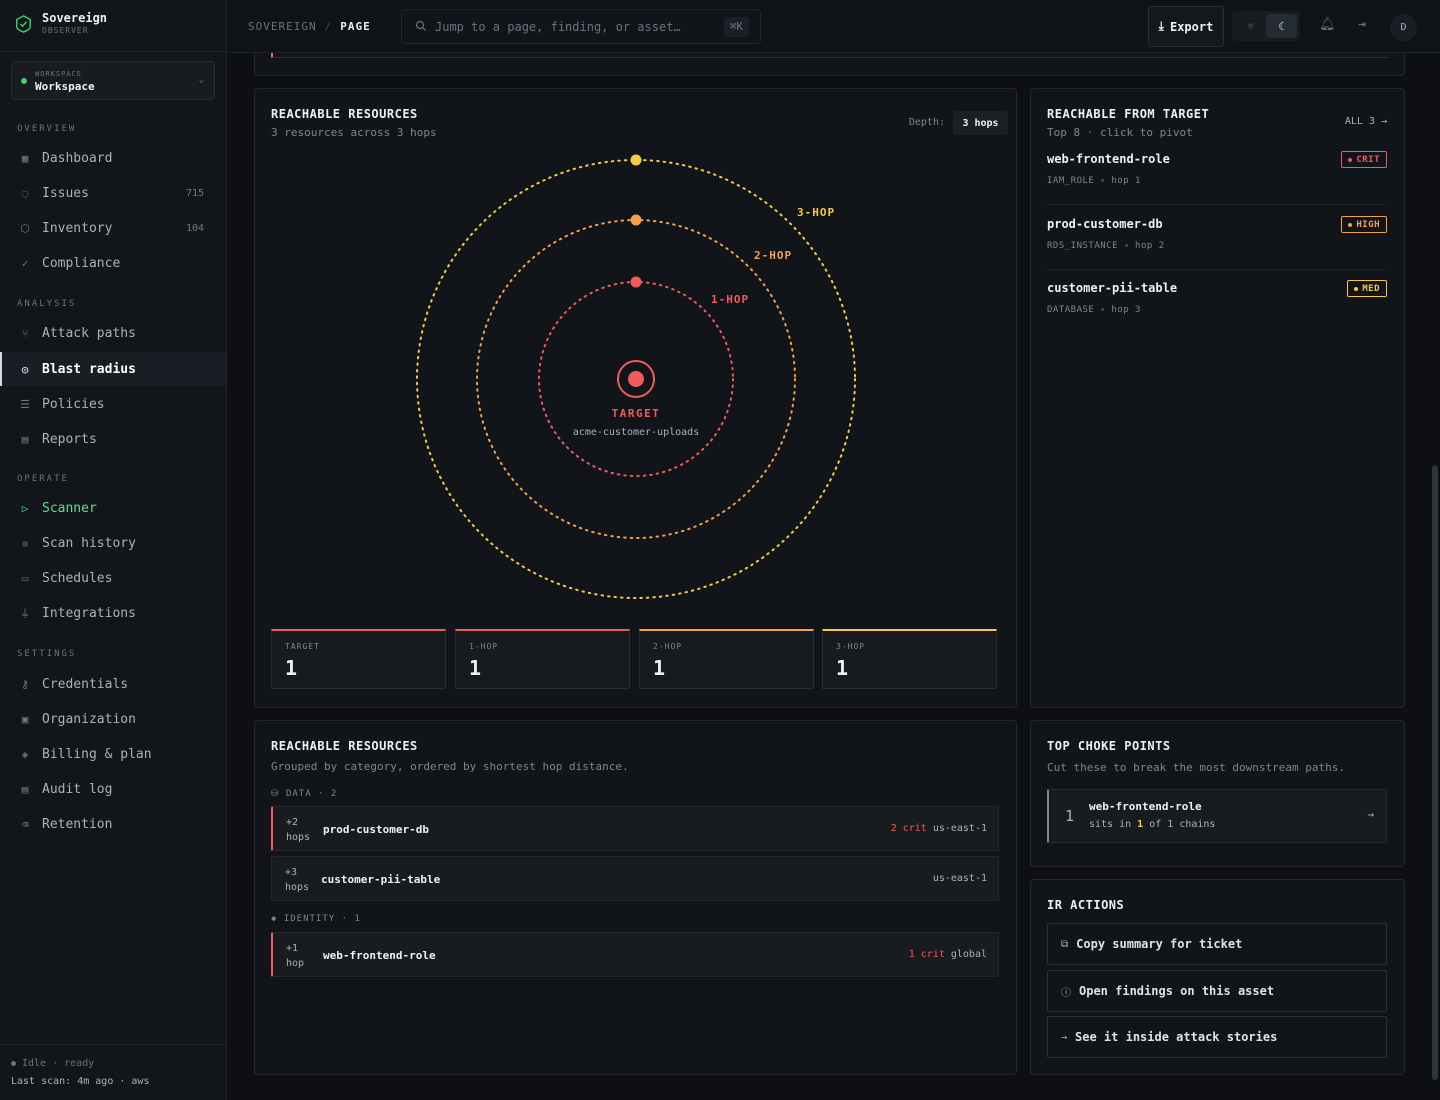 The height and width of the screenshot is (1100, 1440). Describe the element at coordinates (1159, 944) in the screenshot. I see `button-label: Copy summary for ticket` at that location.